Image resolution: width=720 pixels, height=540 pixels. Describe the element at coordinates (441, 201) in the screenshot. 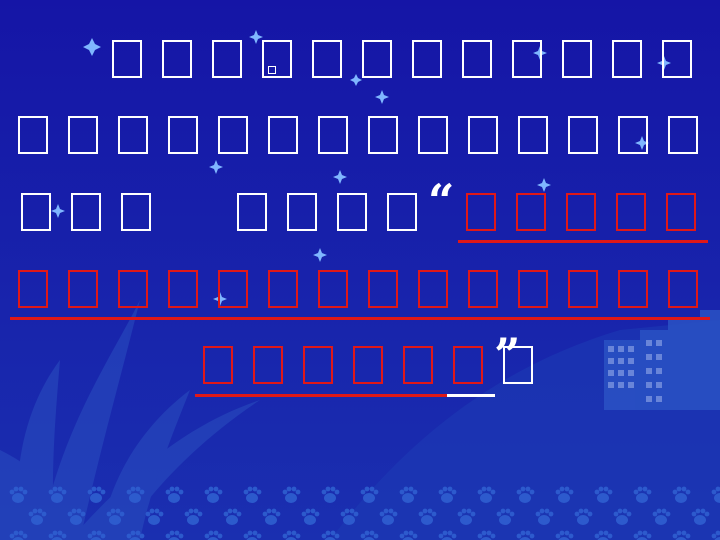

I see `opening-quote: “` at that location.